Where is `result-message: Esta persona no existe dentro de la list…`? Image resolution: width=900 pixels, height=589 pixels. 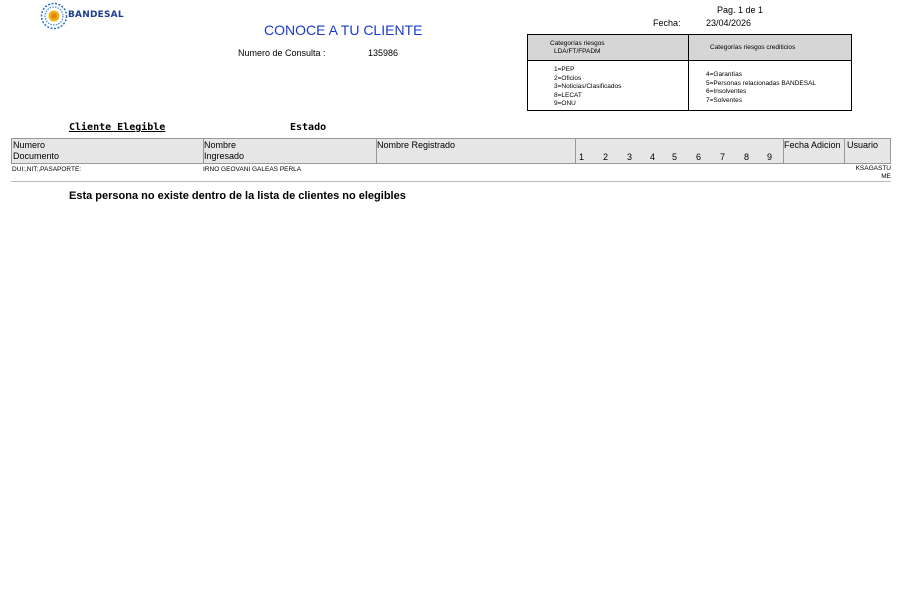 result-message: Esta persona no existe dentro de la list… is located at coordinates (237, 196).